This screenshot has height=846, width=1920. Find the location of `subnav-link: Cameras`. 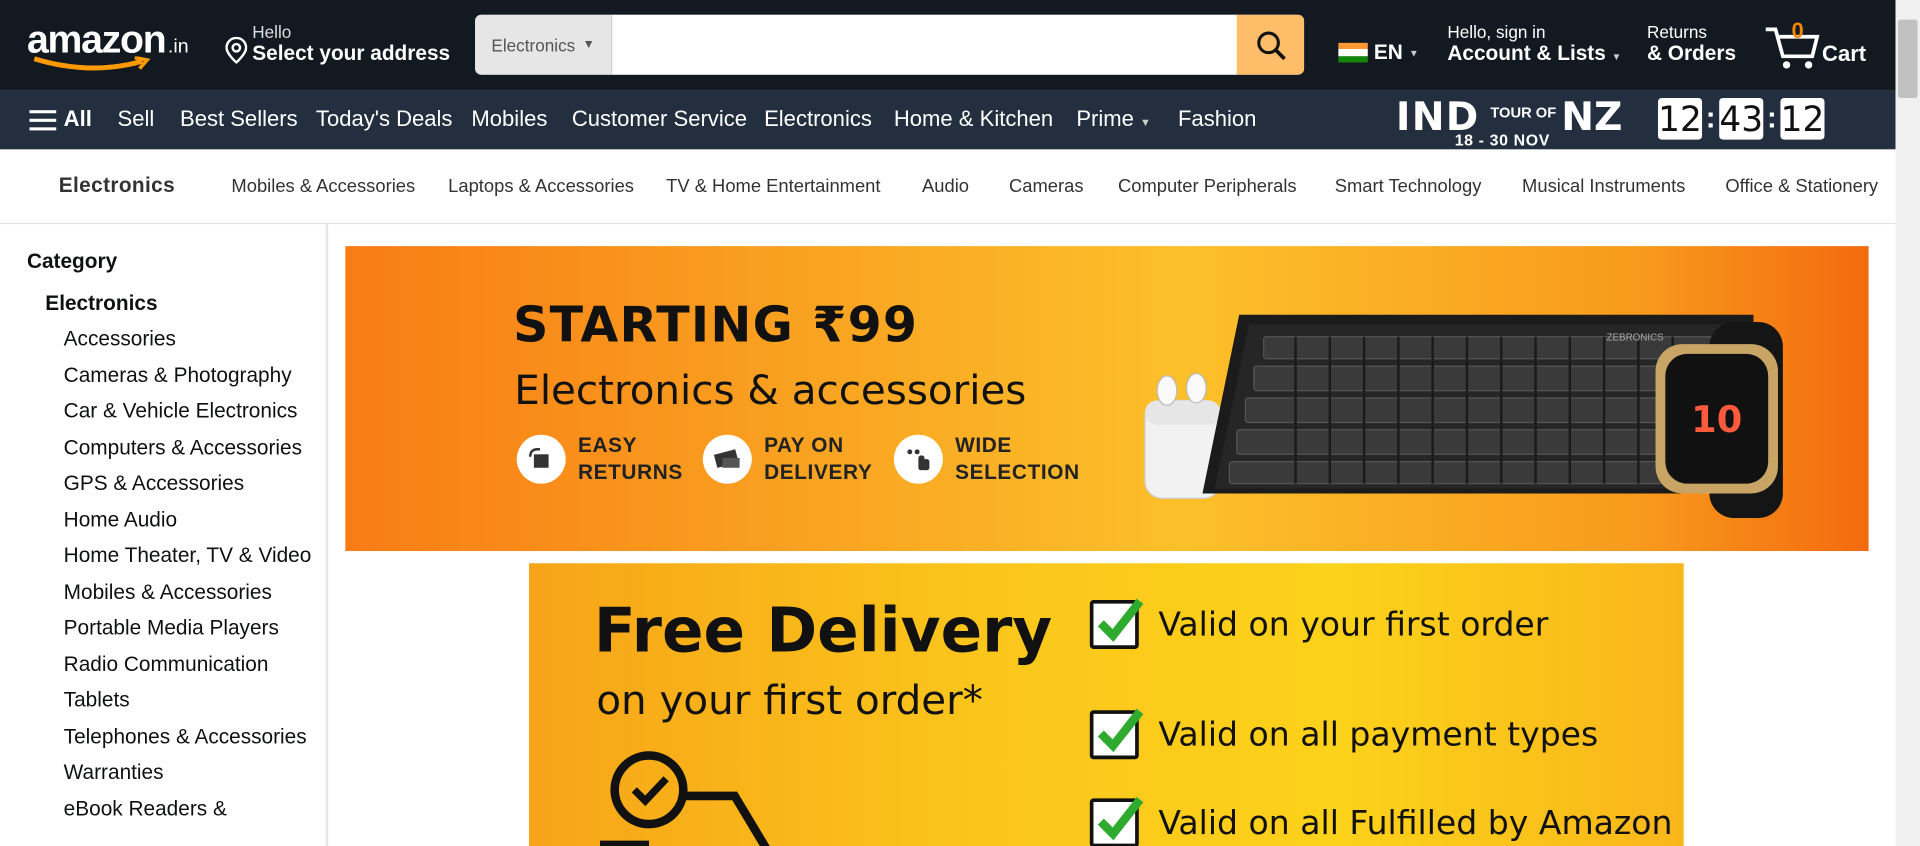

subnav-link: Cameras is located at coordinates (1046, 186).